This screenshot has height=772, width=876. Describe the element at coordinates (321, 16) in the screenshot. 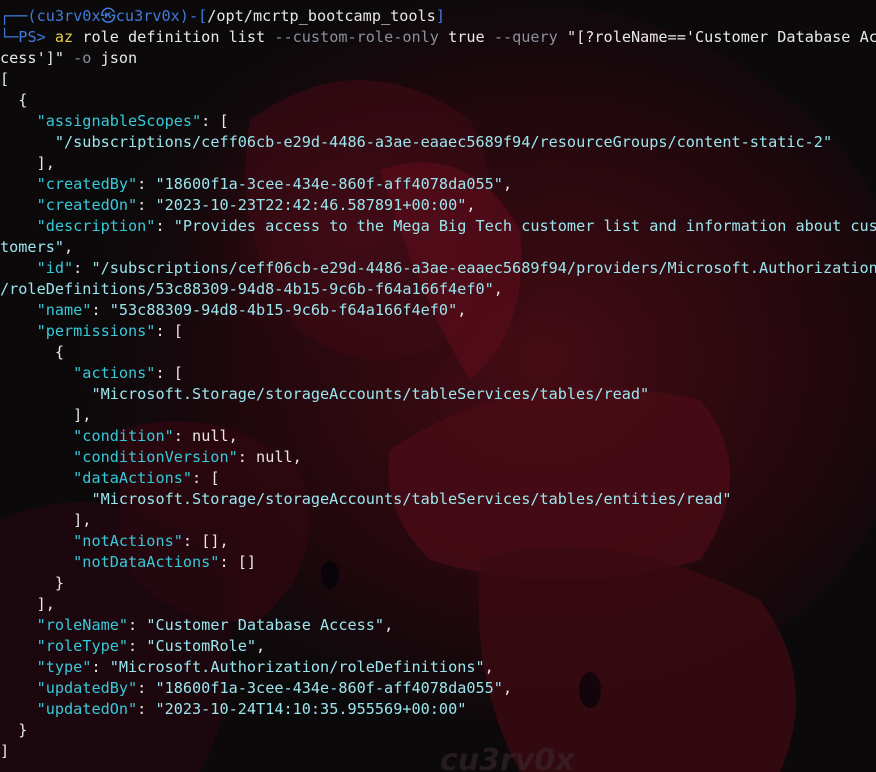

I see `prompt-path: /opt/mcrtp_bootcamp_tools` at that location.